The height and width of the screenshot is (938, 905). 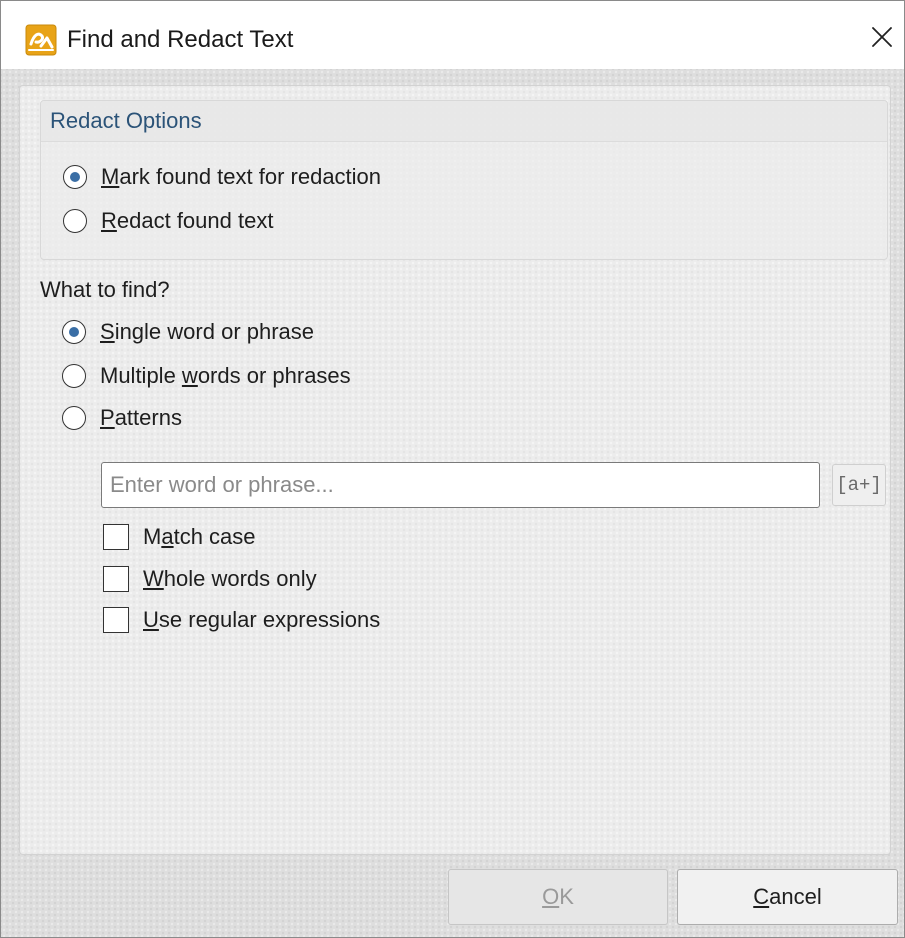 I want to click on radio-mark-for-redaction: Mark found text for redaction, so click(x=222, y=177).